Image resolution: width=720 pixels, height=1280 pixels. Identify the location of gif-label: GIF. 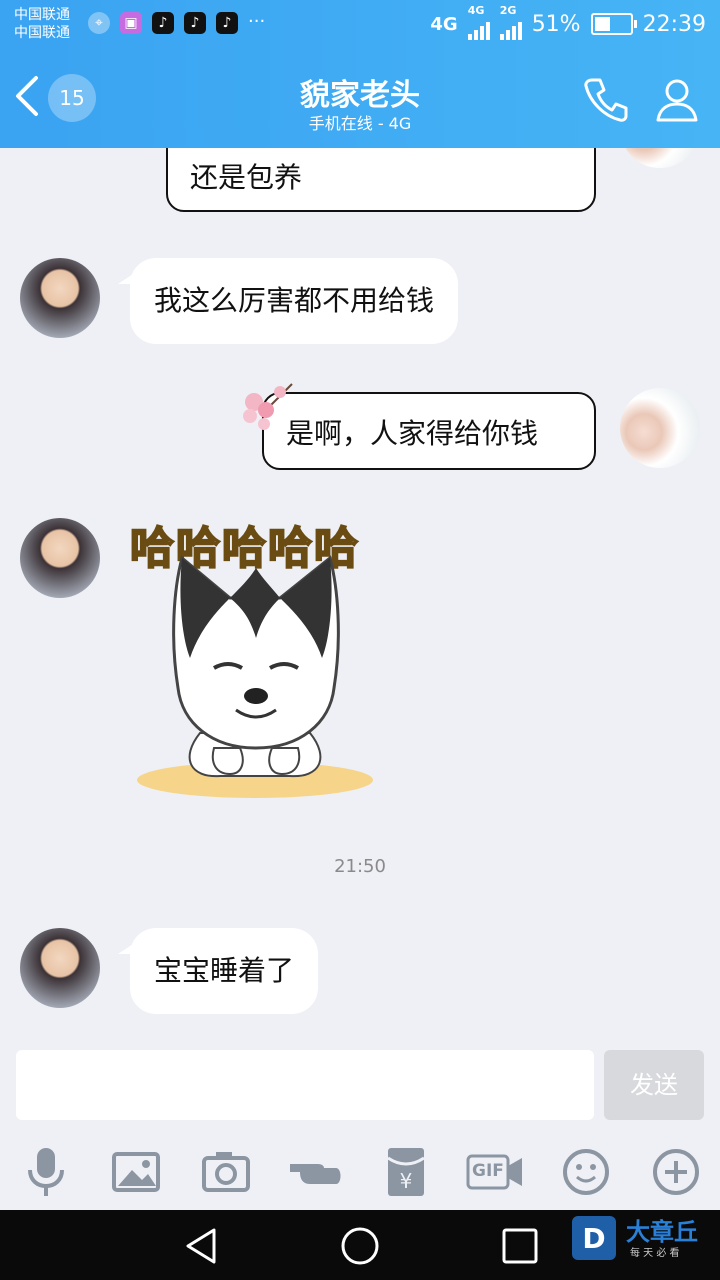
(488, 1171).